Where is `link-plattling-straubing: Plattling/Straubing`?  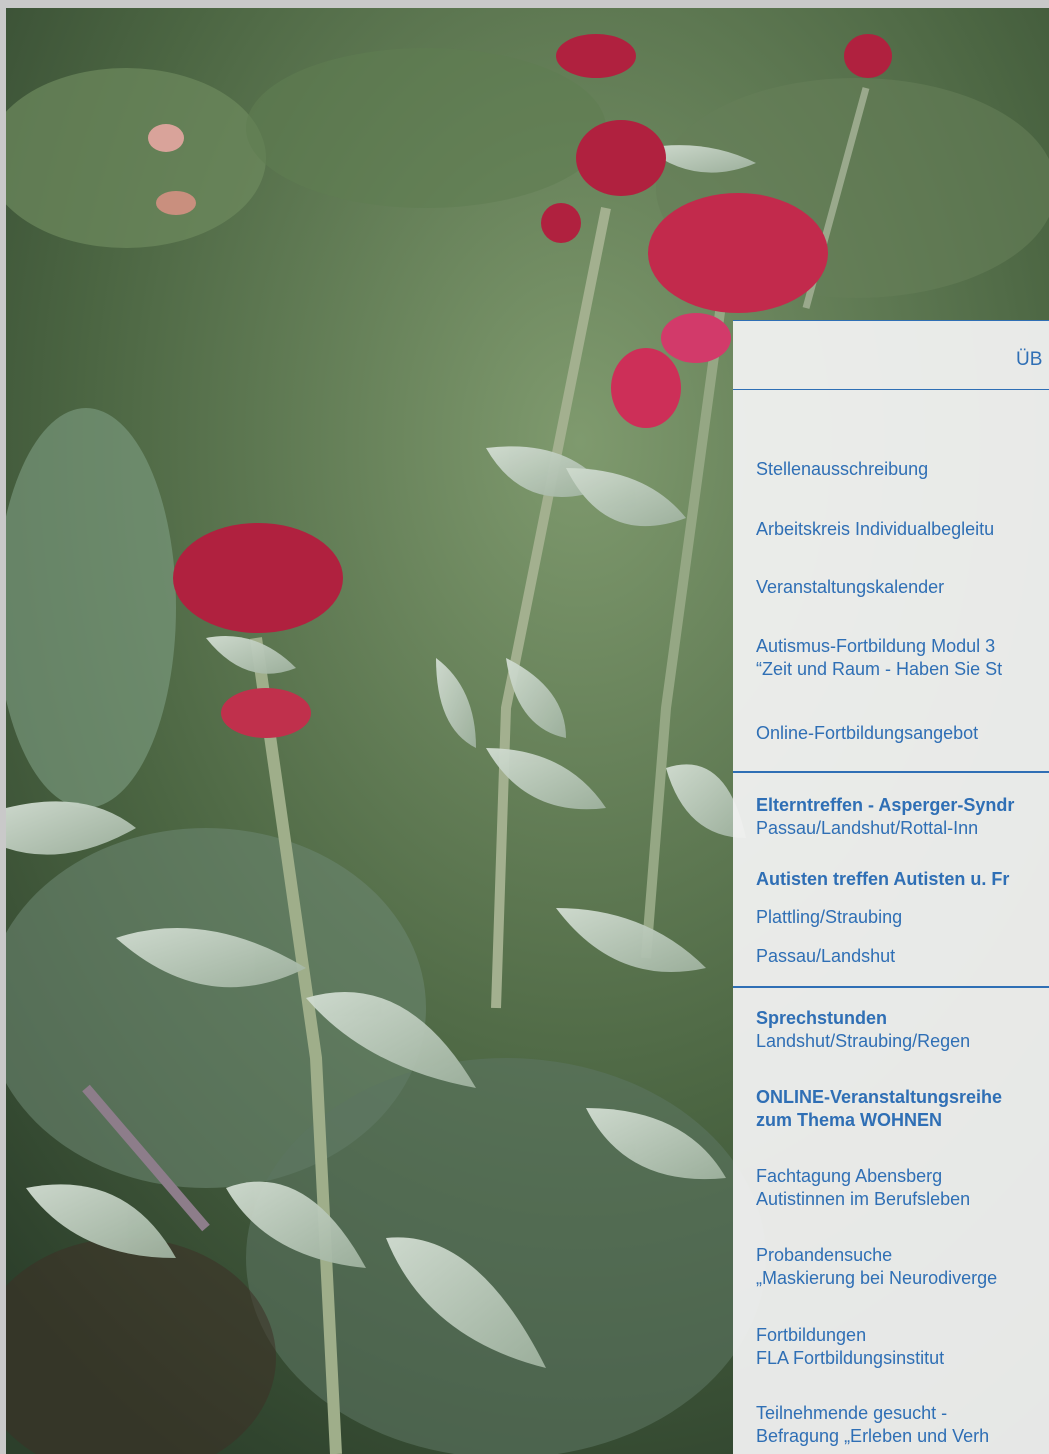
link-plattling-straubing: Plattling/Straubing is located at coordinates (829, 917).